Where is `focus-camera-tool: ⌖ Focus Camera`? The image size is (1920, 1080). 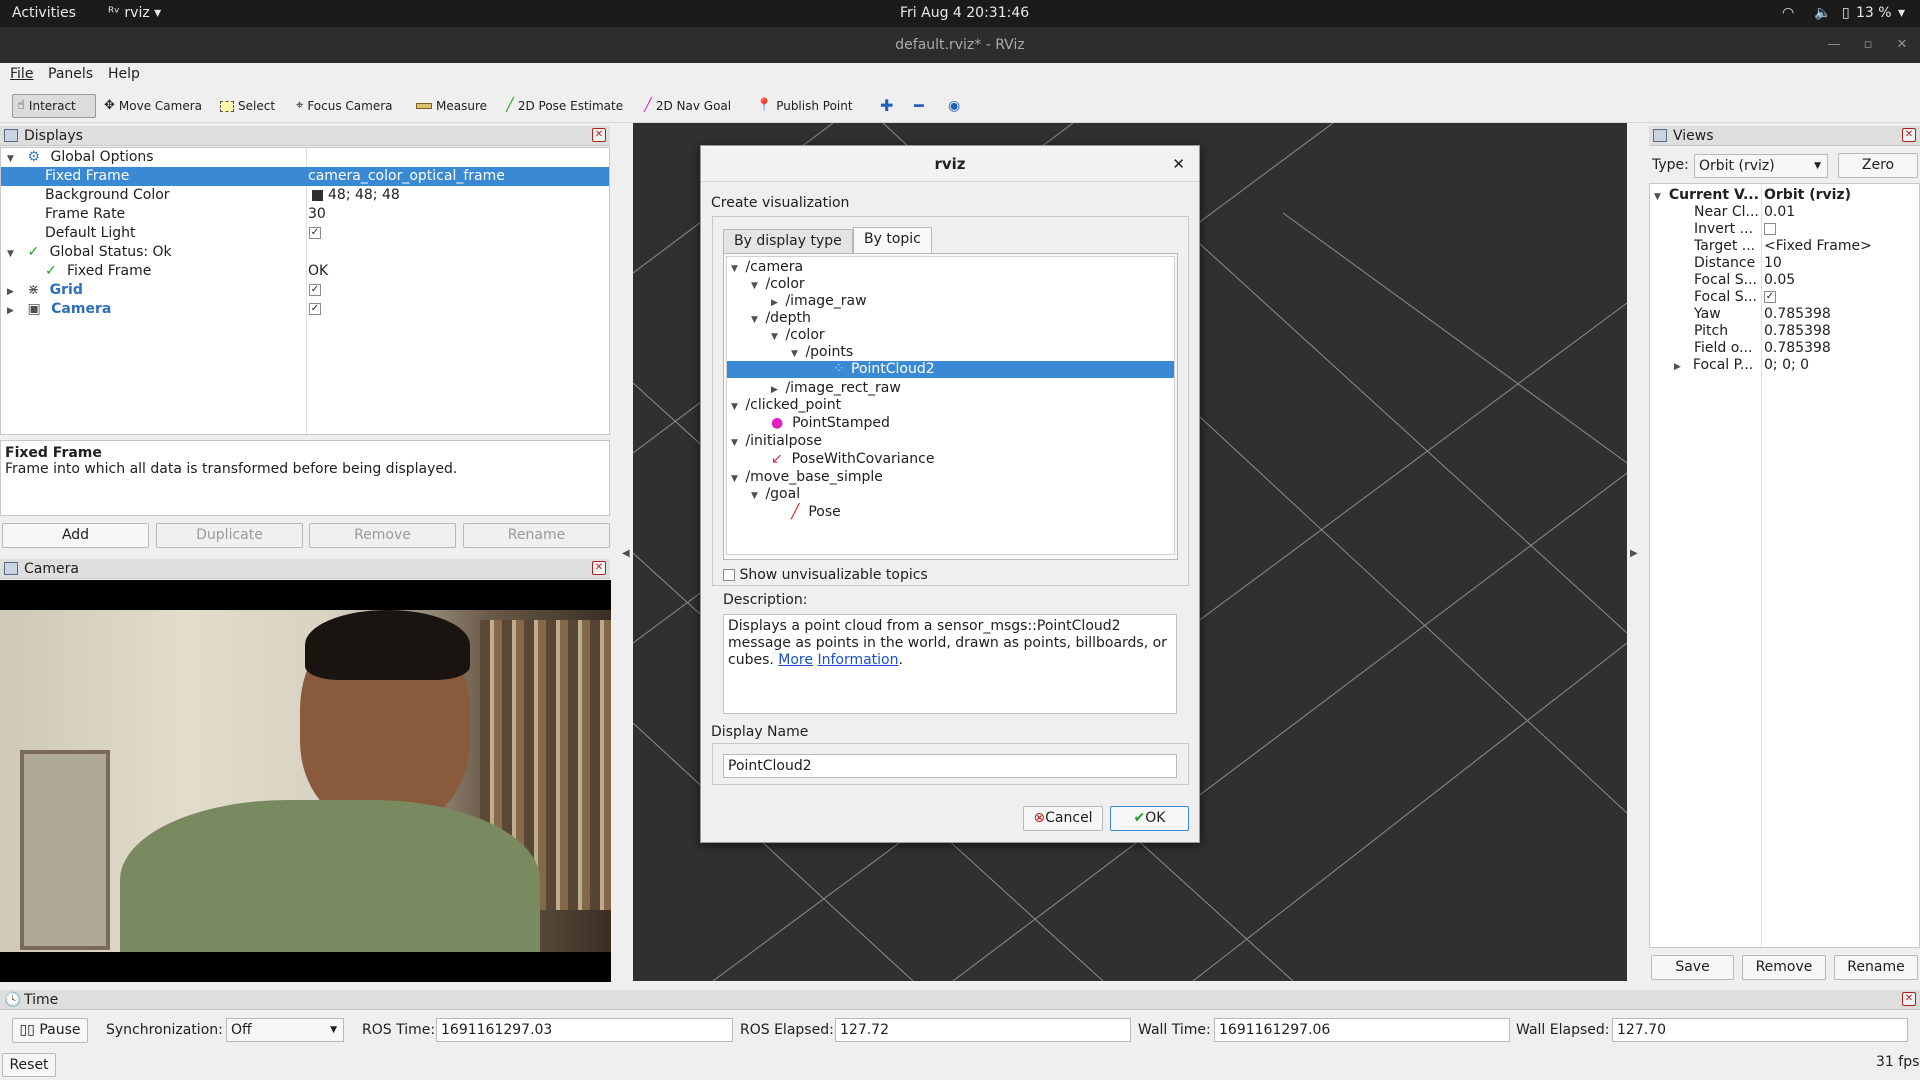
focus-camera-tool: ⌖ Focus Camera is located at coordinates (344, 106).